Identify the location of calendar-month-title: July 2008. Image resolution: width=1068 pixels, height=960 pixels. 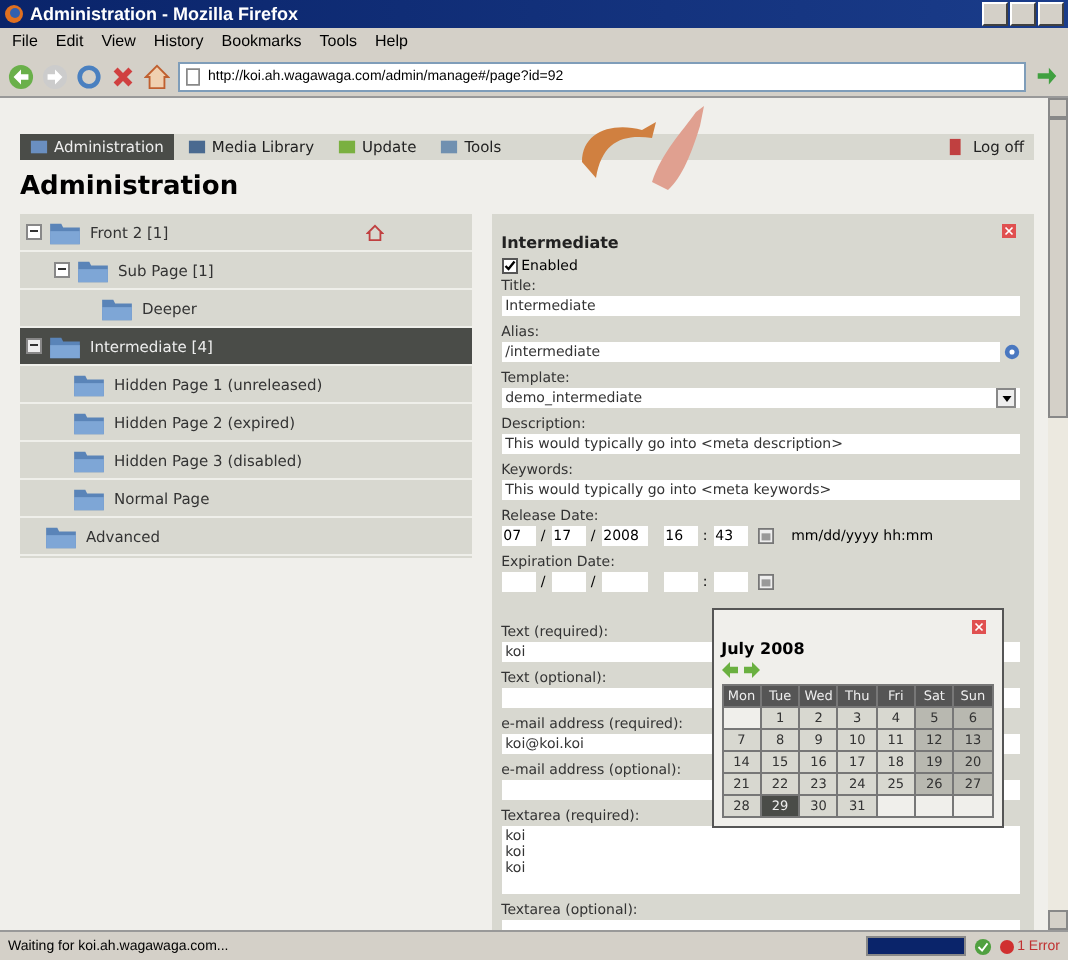
(764, 649).